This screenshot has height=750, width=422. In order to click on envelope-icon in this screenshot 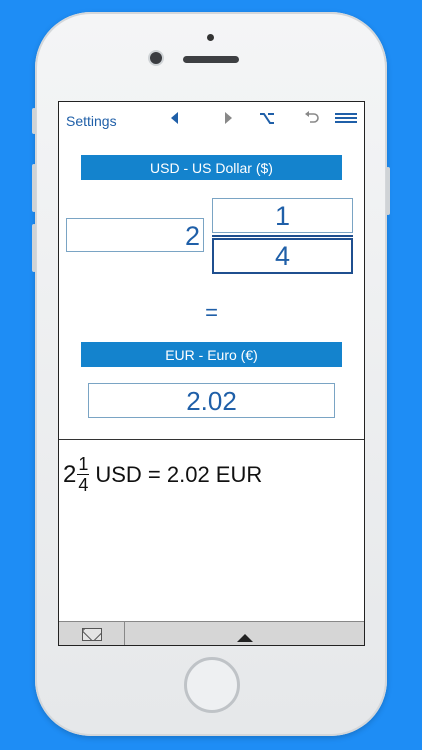, I will do `click(91, 634)`.